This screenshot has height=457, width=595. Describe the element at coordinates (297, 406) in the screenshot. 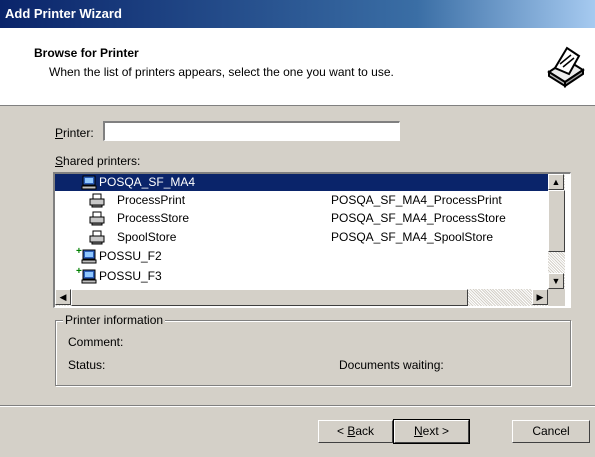

I see `bottom-separator` at that location.